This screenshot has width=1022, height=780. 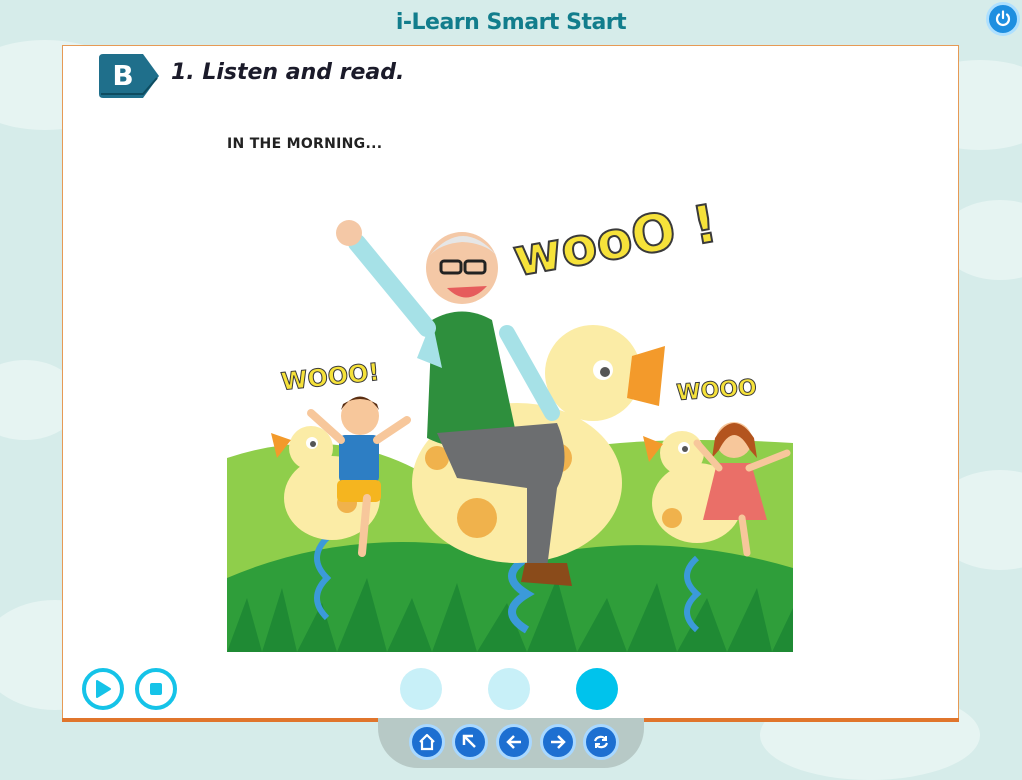 I want to click on power-icon, so click(x=1003, y=18).